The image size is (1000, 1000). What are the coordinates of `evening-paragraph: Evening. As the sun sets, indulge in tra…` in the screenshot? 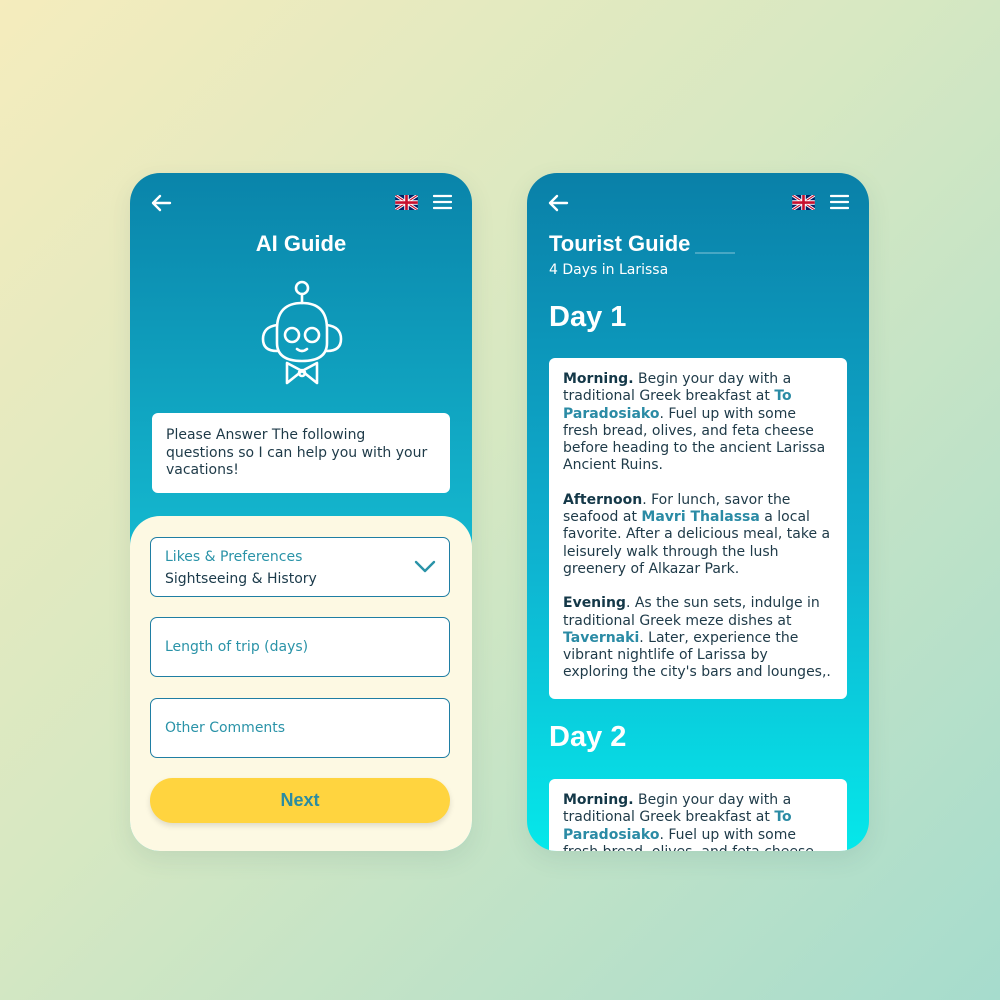 It's located at (698, 638).